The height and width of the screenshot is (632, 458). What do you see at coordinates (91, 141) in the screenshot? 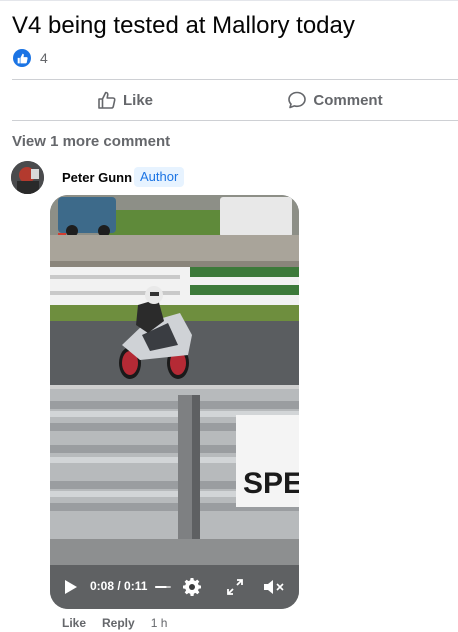
I see `view-more-comments-link: View 1 more comment` at bounding box center [91, 141].